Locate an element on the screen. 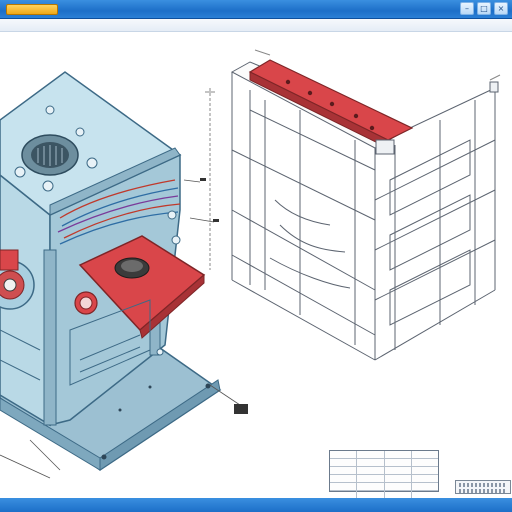 This screenshot has height=512, width=512. red-top-rail is located at coordinates (331, 104).